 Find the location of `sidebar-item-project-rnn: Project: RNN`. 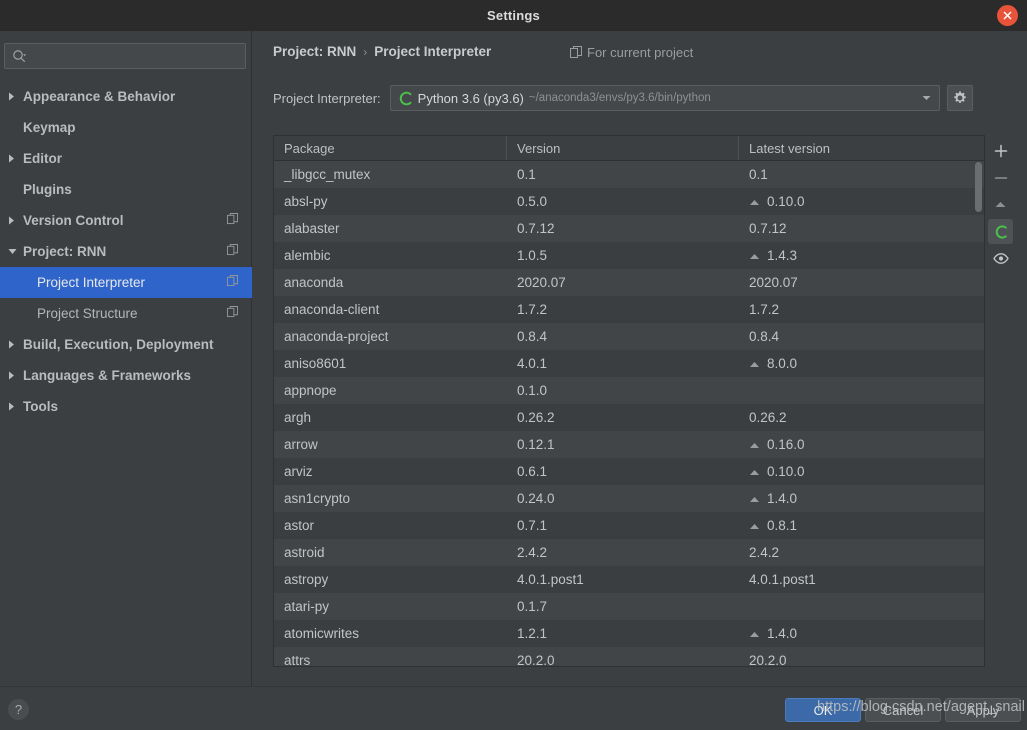

sidebar-item-project-rnn: Project: RNN is located at coordinates (126, 251).